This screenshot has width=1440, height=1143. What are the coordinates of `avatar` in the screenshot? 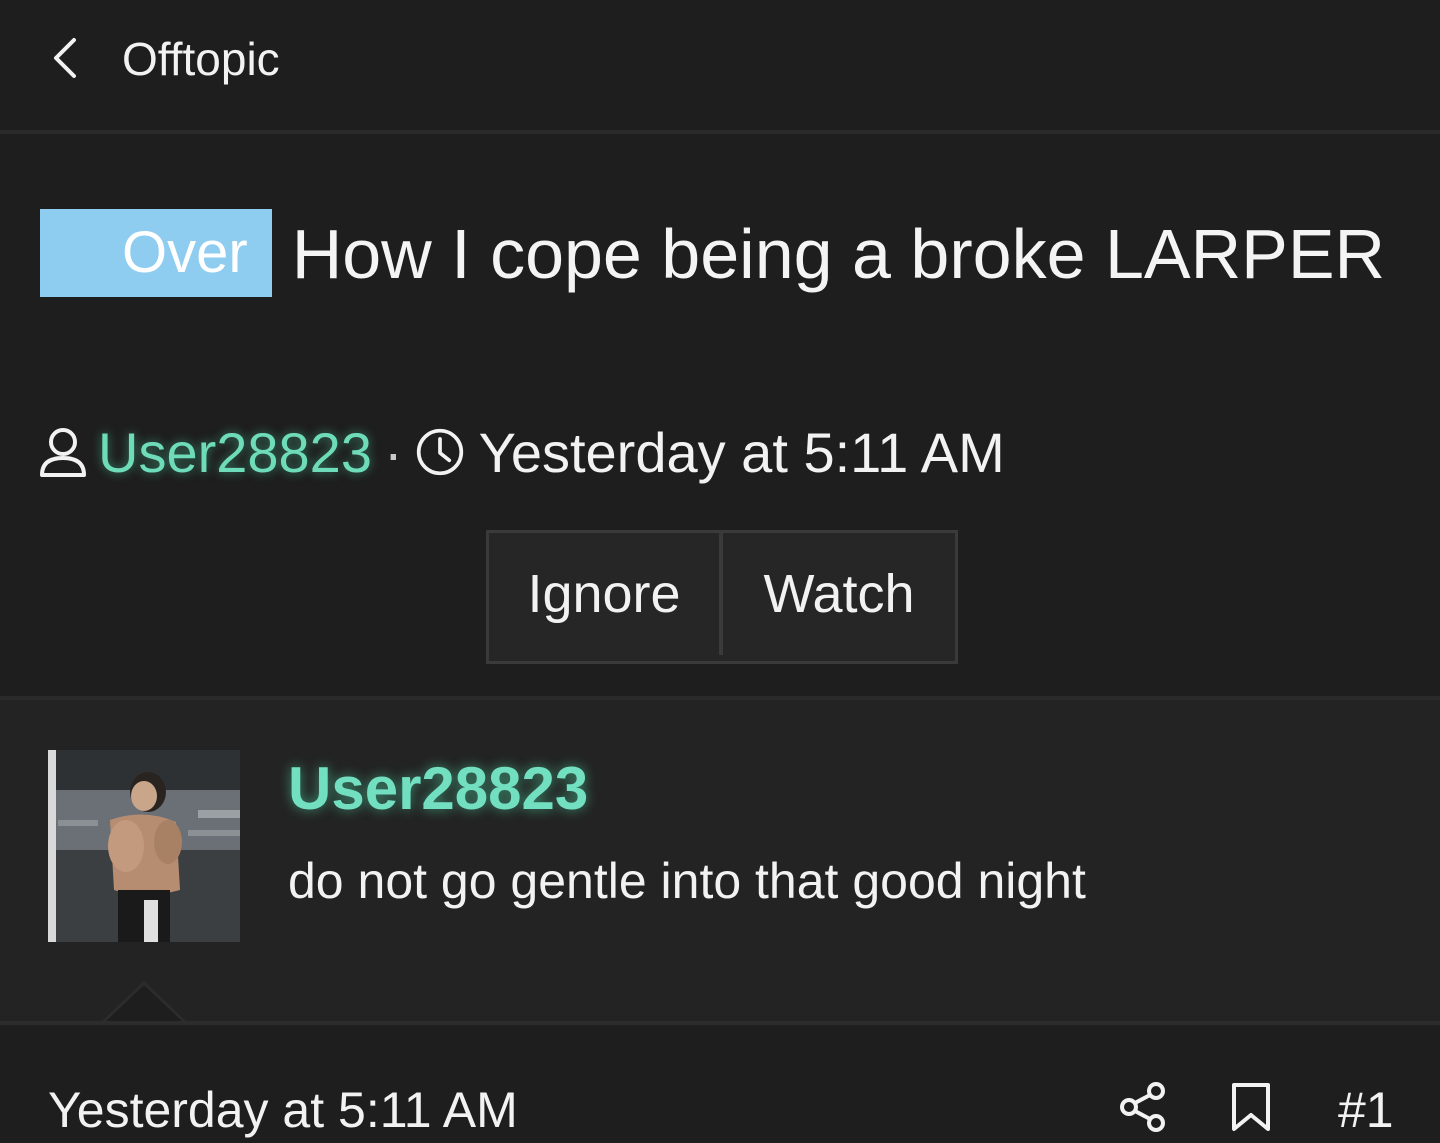 It's located at (144, 846).